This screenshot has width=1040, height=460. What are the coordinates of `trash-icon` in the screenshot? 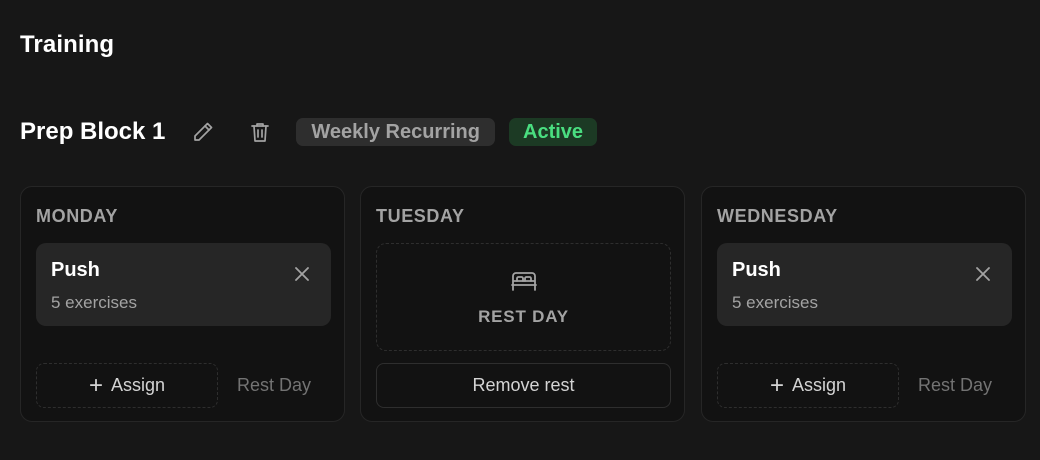 It's located at (260, 132).